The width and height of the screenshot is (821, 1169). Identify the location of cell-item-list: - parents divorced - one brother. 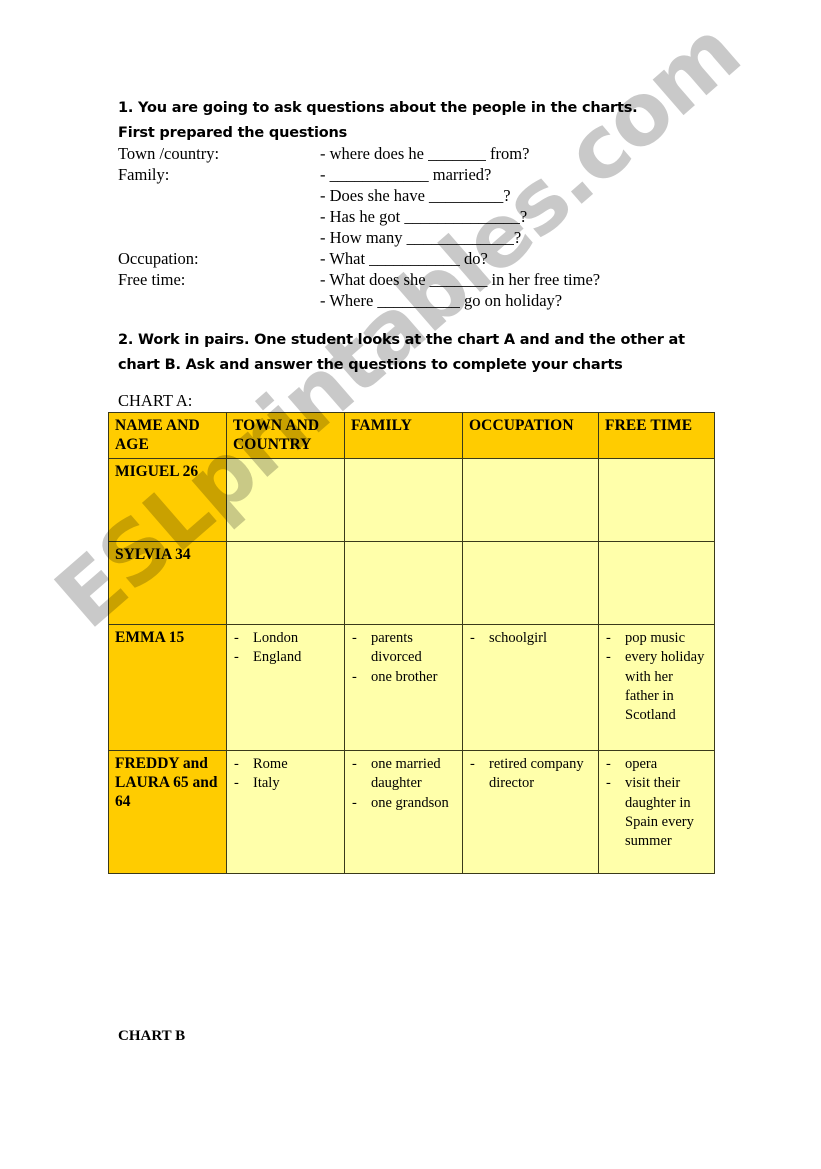
(403, 659).